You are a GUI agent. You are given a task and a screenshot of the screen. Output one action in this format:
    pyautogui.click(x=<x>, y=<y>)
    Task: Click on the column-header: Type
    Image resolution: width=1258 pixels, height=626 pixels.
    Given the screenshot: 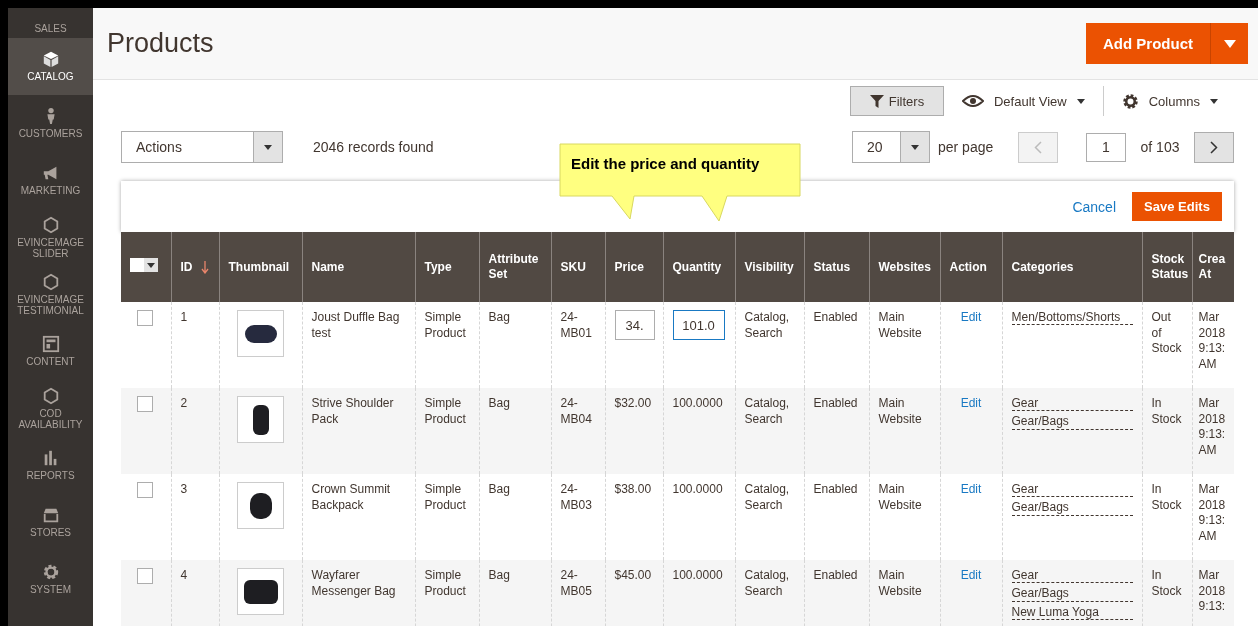 What is the action you would take?
    pyautogui.click(x=447, y=267)
    